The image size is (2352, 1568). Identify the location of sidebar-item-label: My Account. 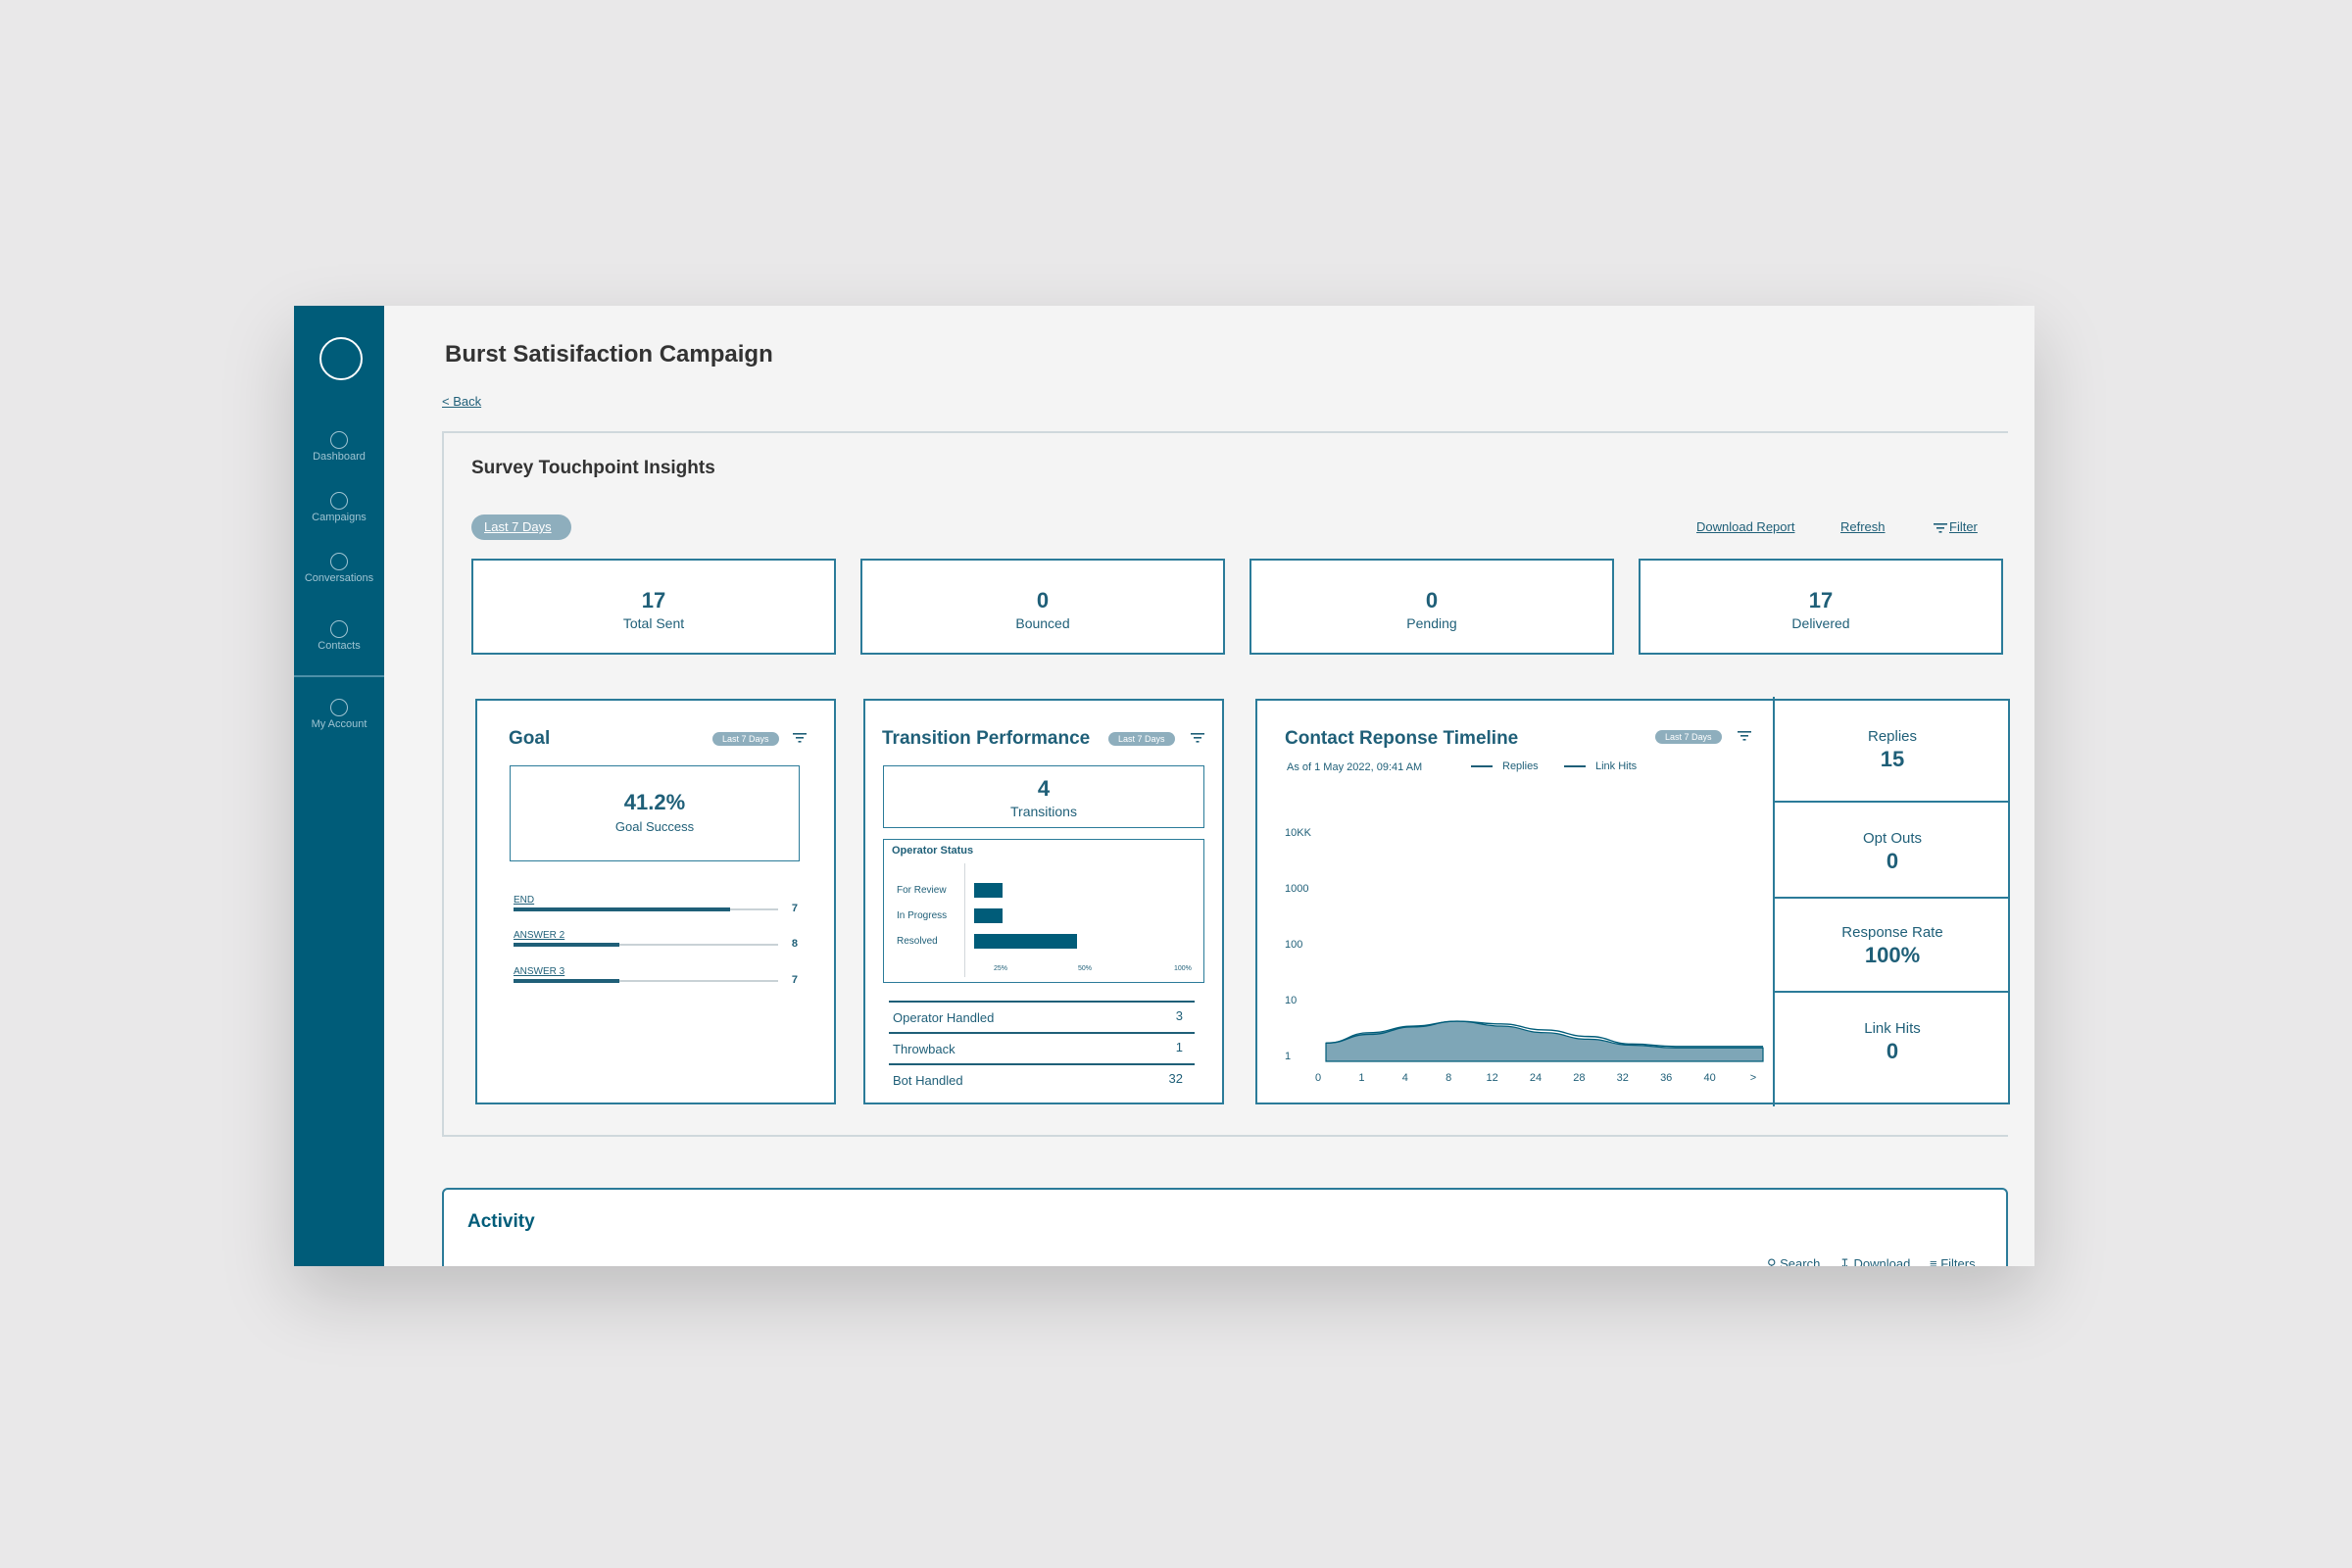
(339, 724).